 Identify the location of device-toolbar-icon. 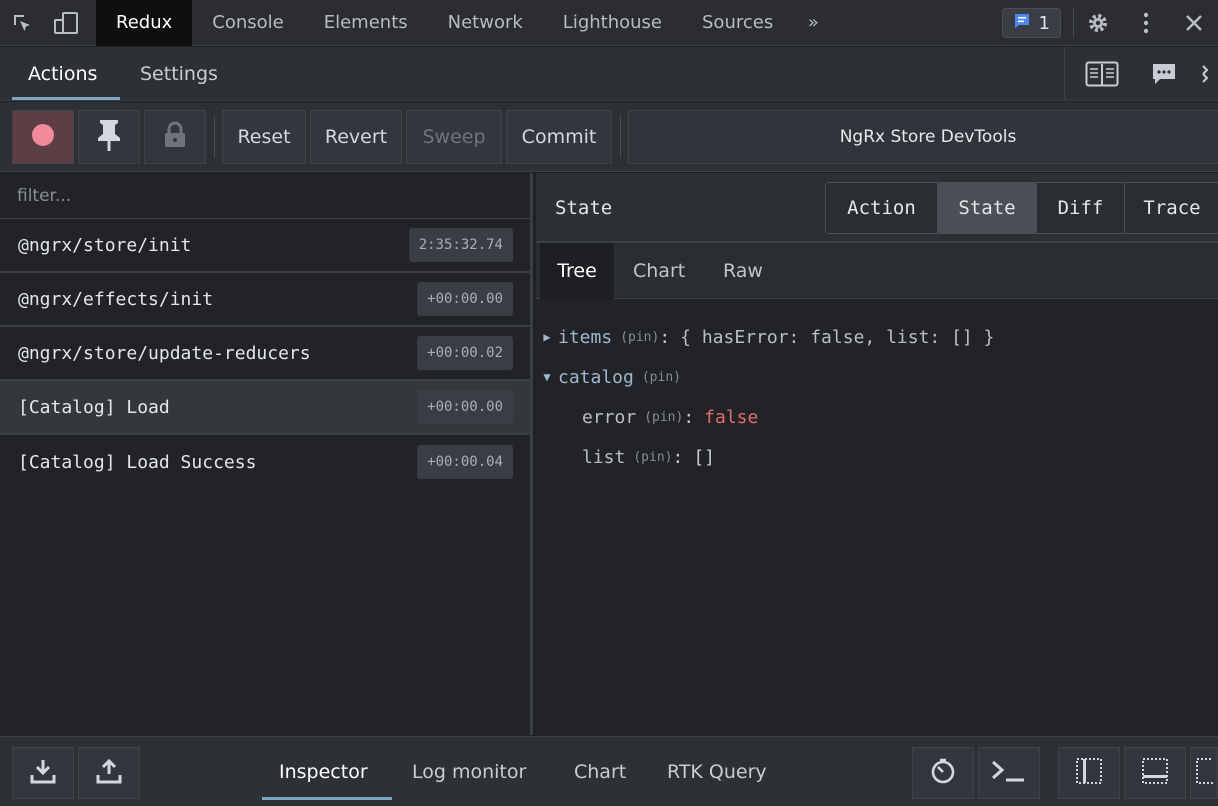
(66, 23).